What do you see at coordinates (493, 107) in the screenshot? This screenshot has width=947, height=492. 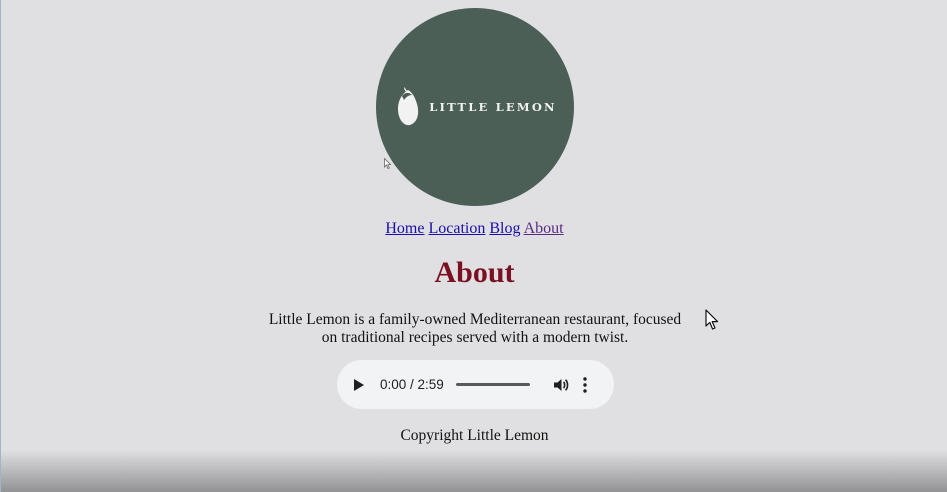 I see `logo-text: LITTLE LEMON` at bounding box center [493, 107].